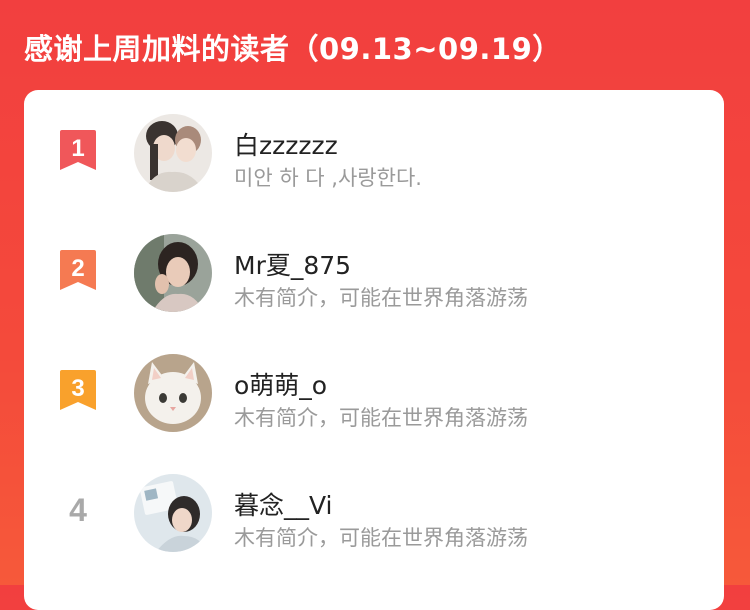  I want to click on two-girls-avatar-icon, so click(173, 153).